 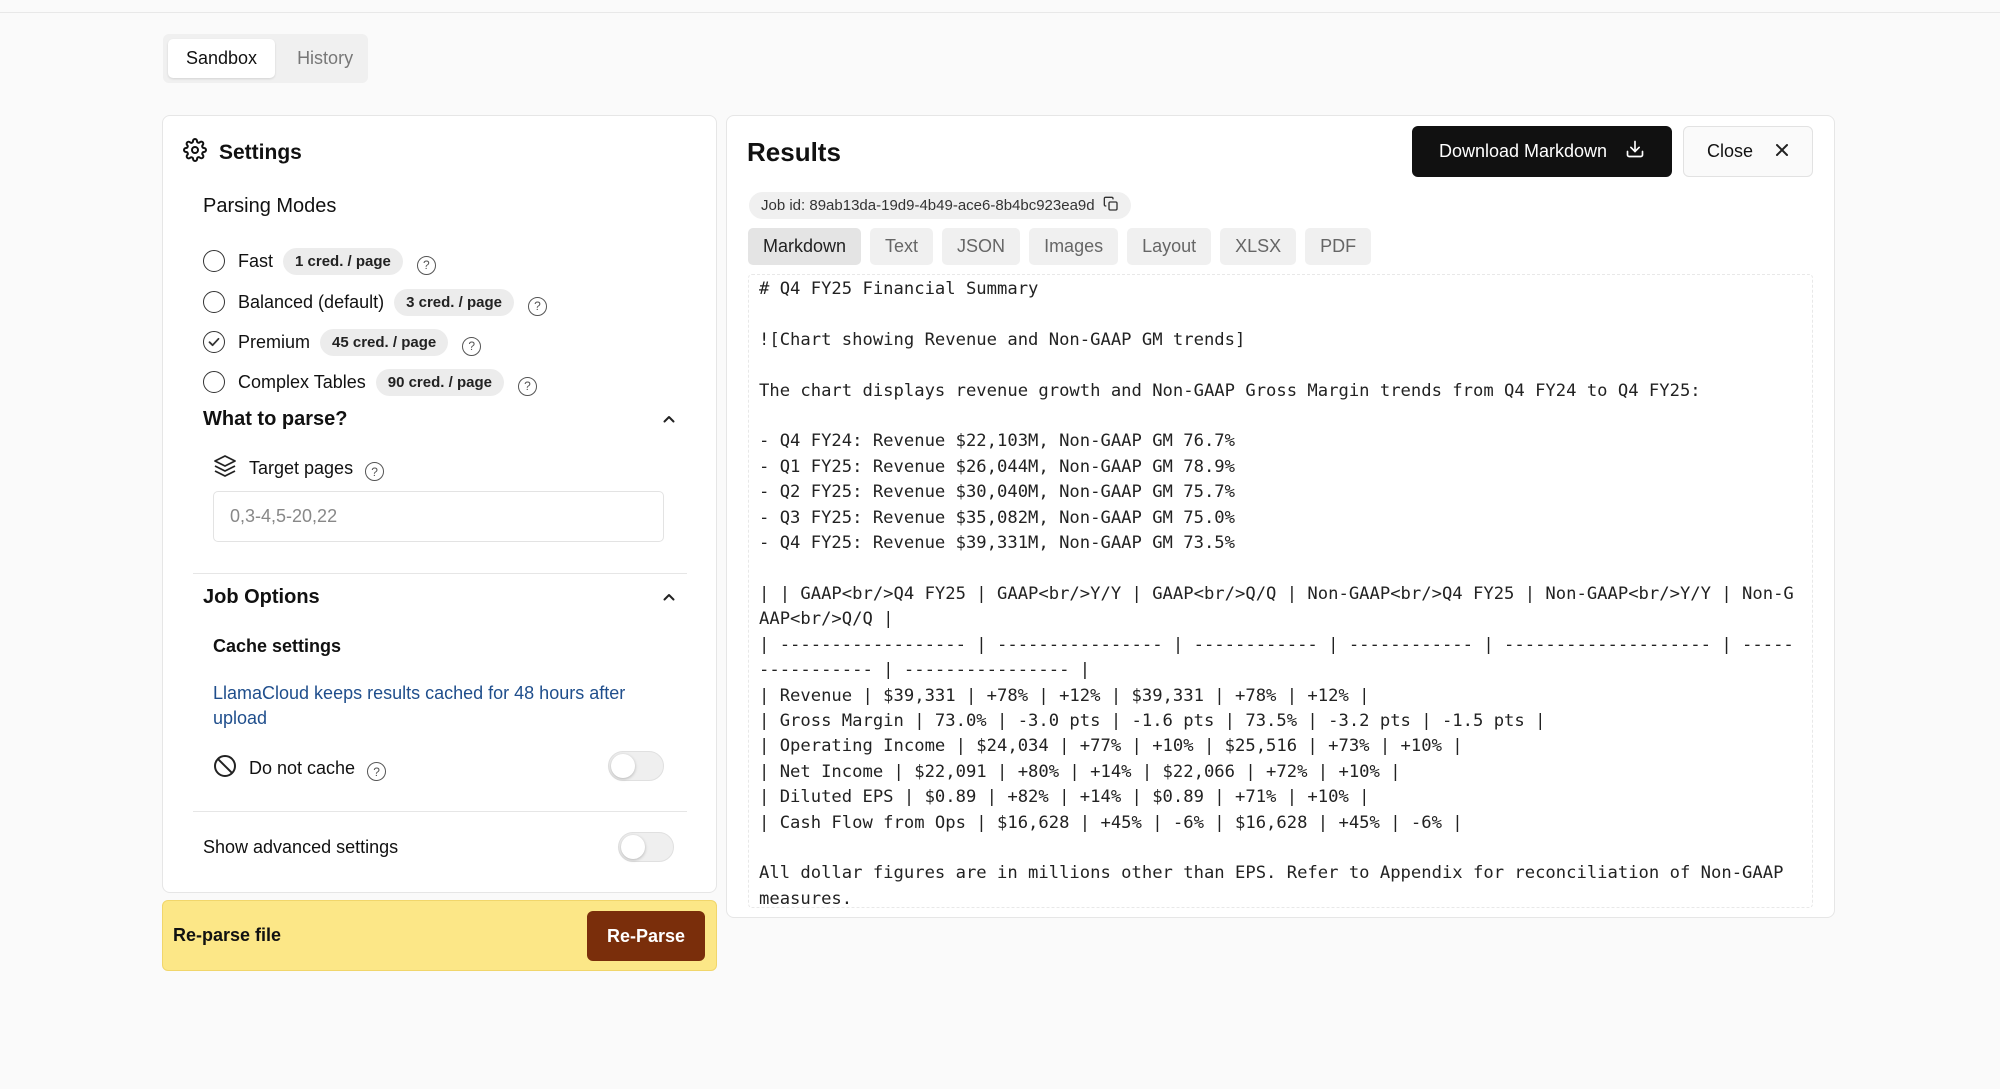 I want to click on target-pages-row: Target pages ?, so click(x=299, y=468).